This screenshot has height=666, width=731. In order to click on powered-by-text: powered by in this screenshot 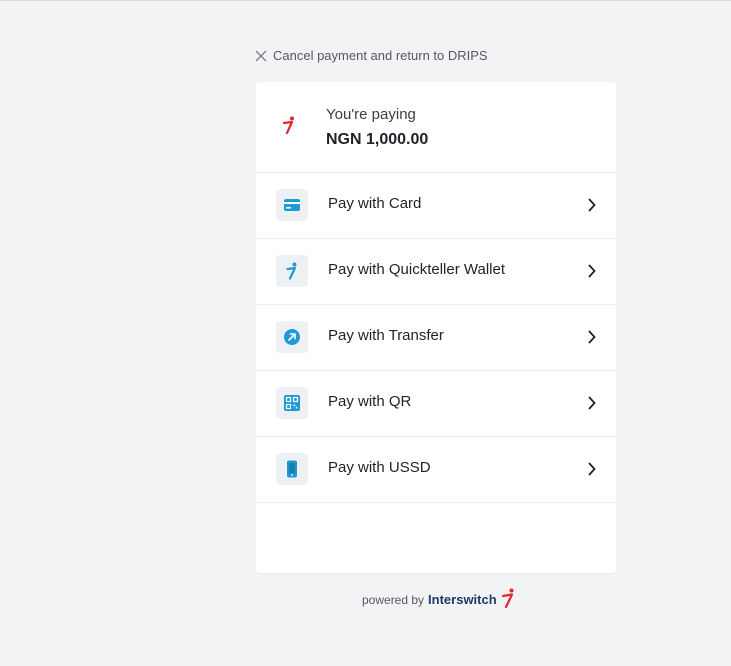, I will do `click(393, 599)`.